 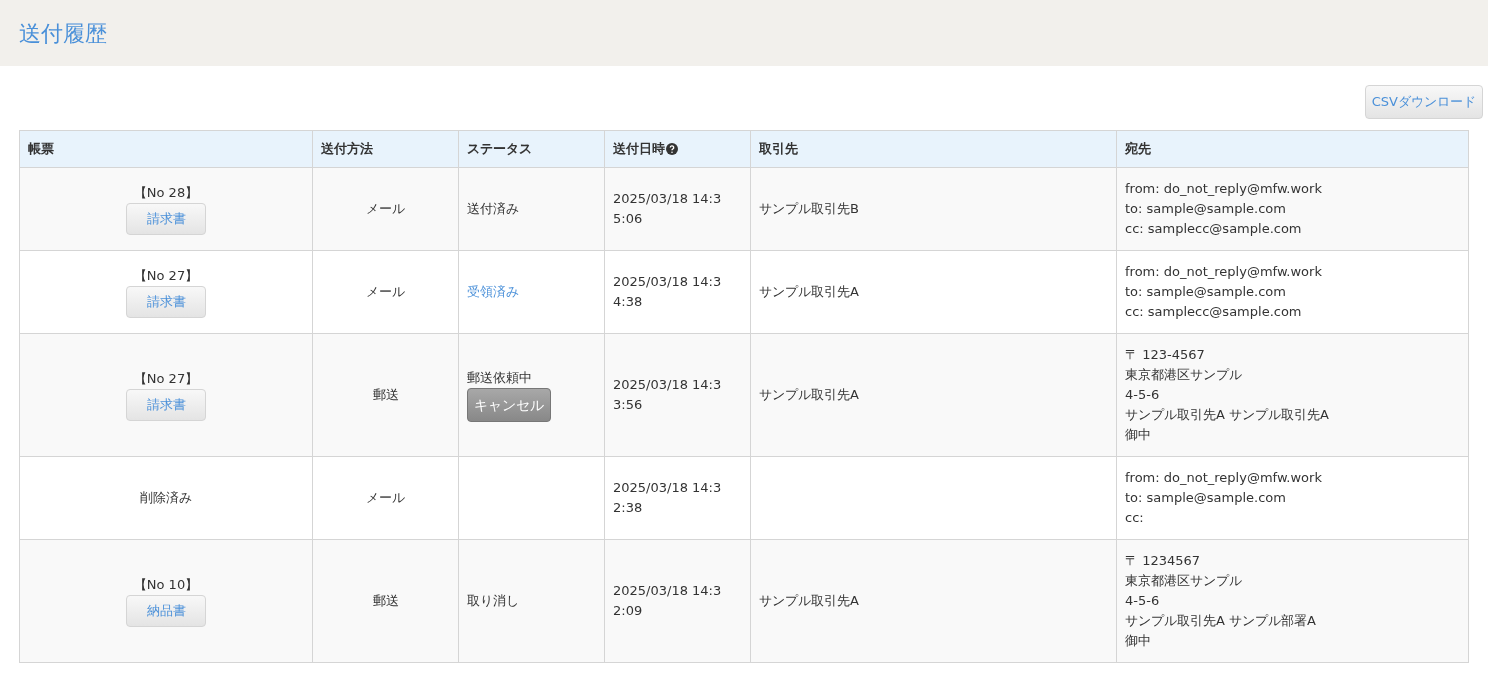 I want to click on document-number: 【No 28】, so click(x=166, y=193).